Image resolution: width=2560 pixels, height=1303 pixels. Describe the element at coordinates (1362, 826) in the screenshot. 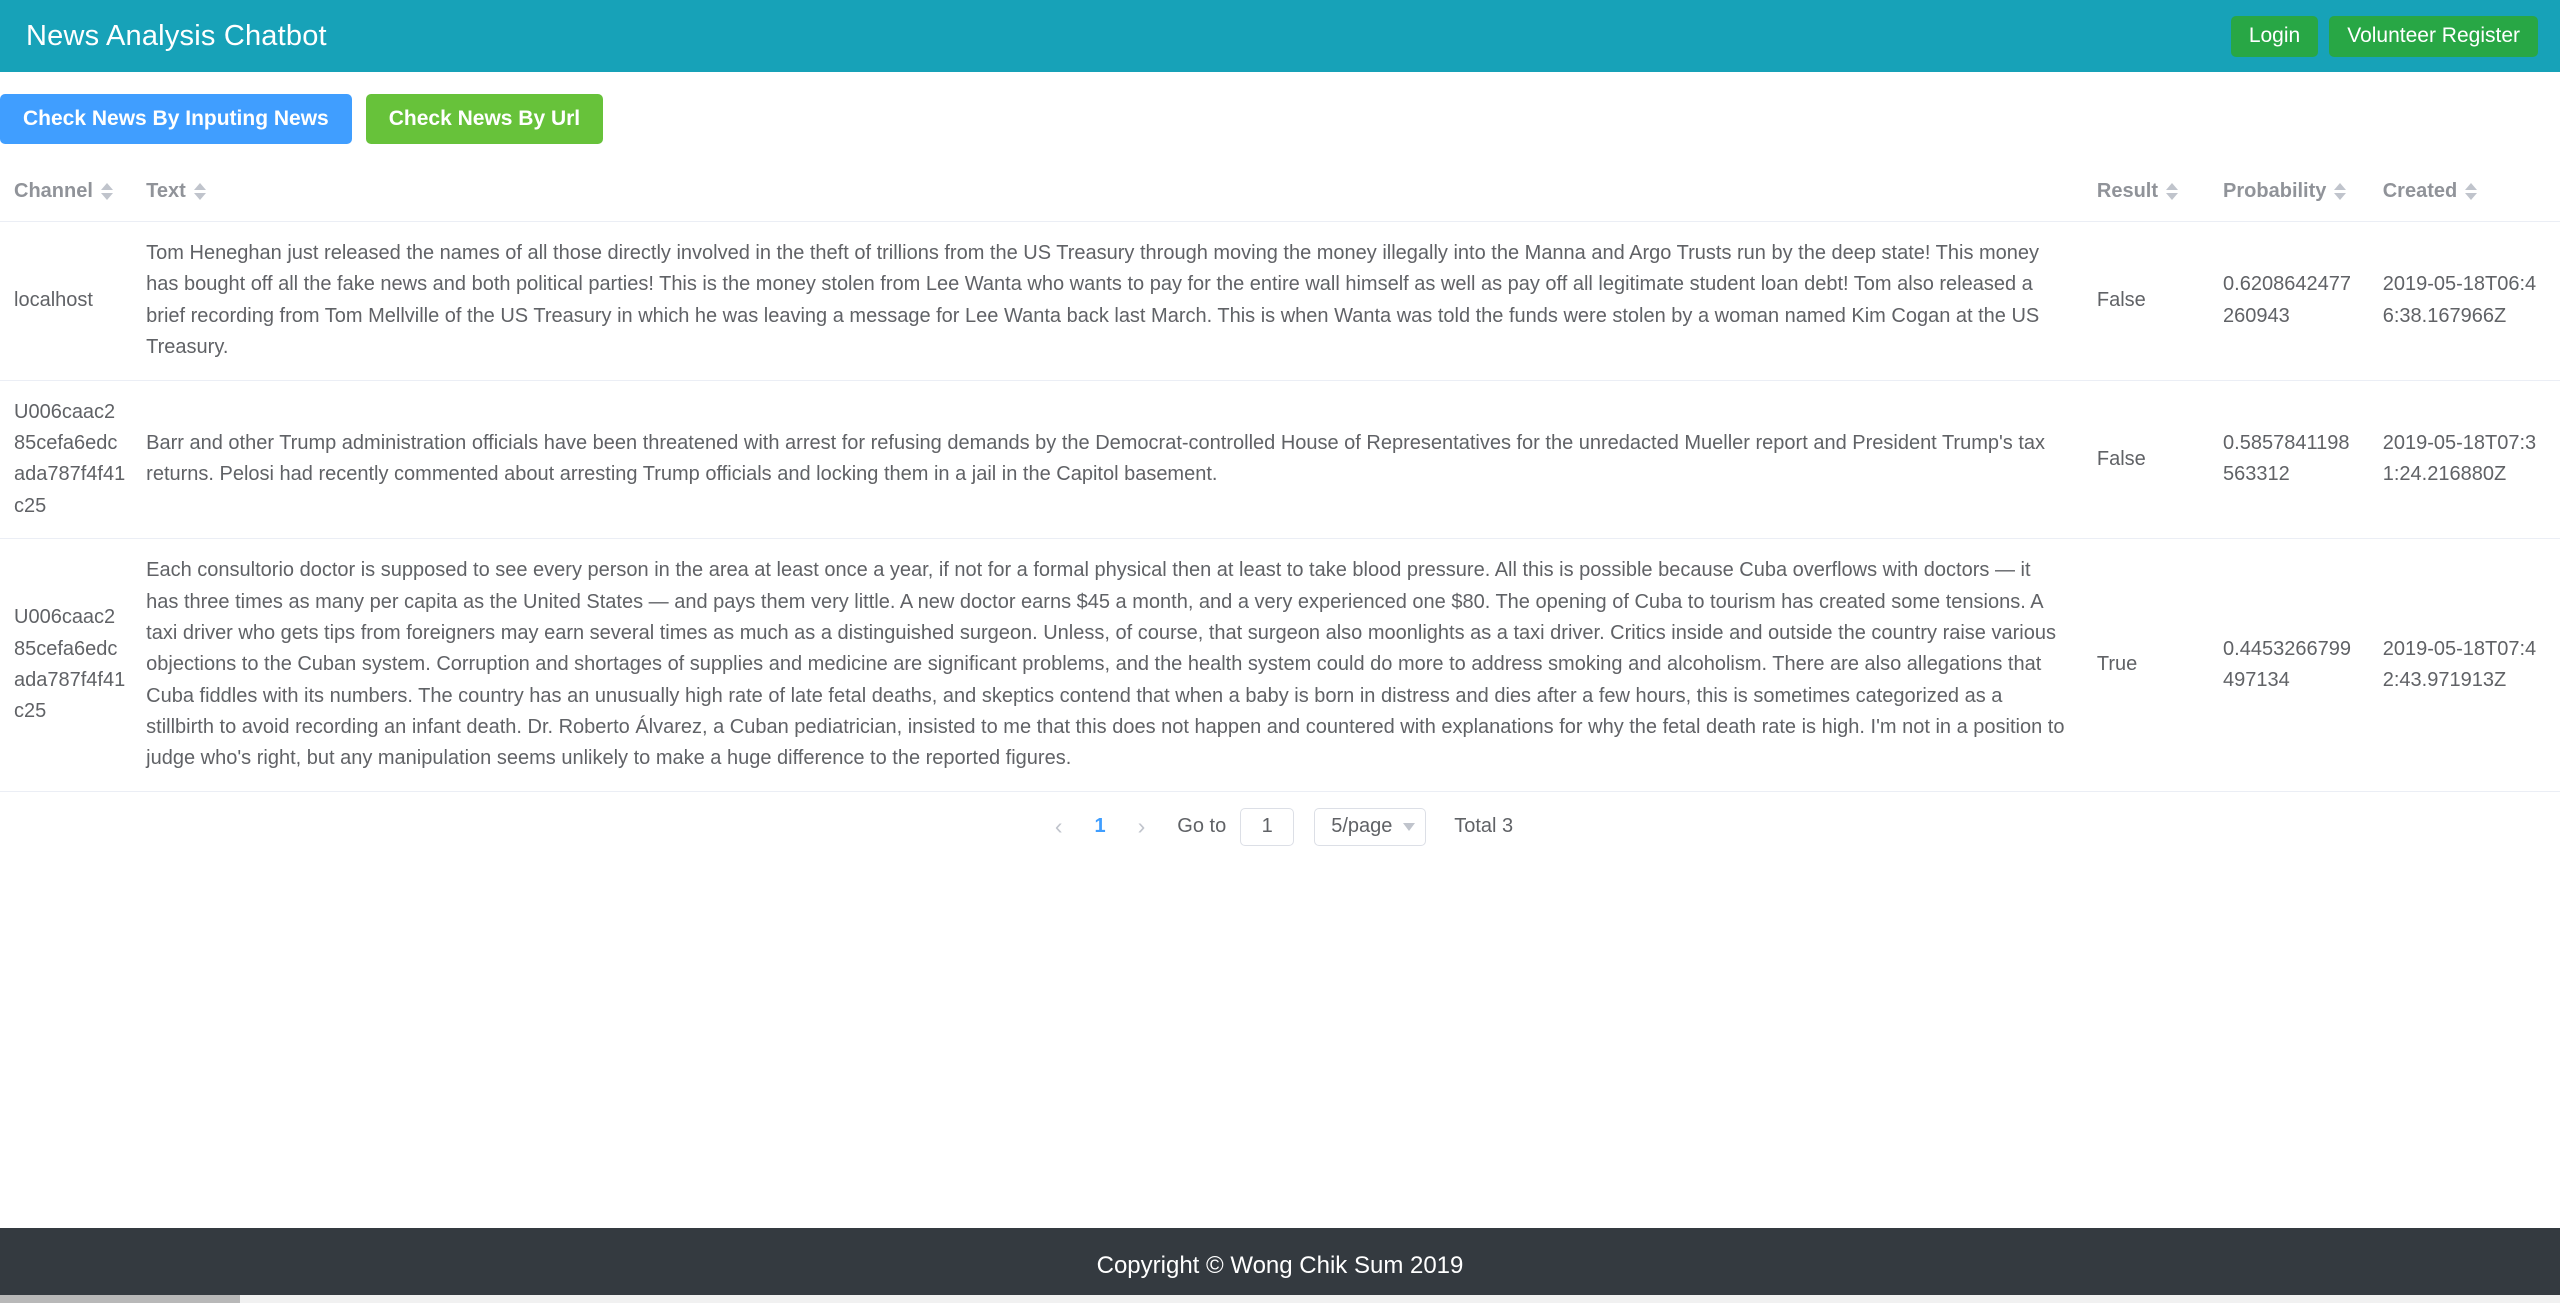

I see `page-size-value: 5/page` at that location.